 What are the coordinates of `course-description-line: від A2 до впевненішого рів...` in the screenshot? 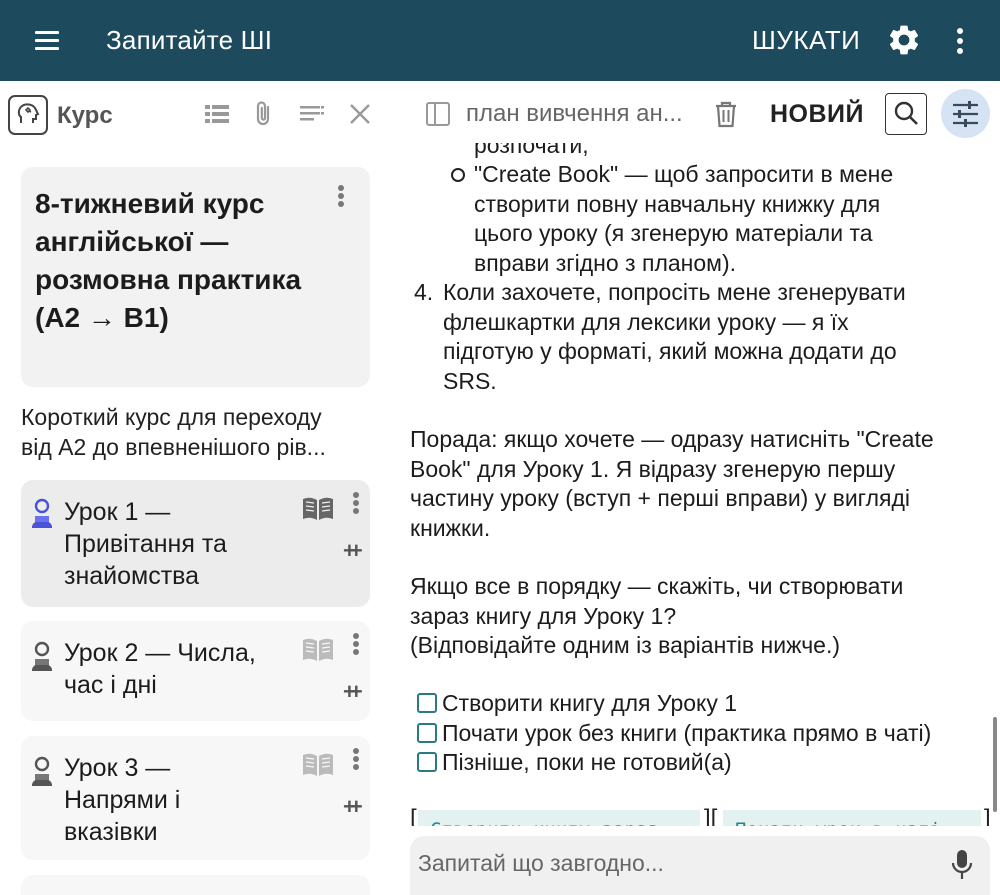 It's located at (173, 447).